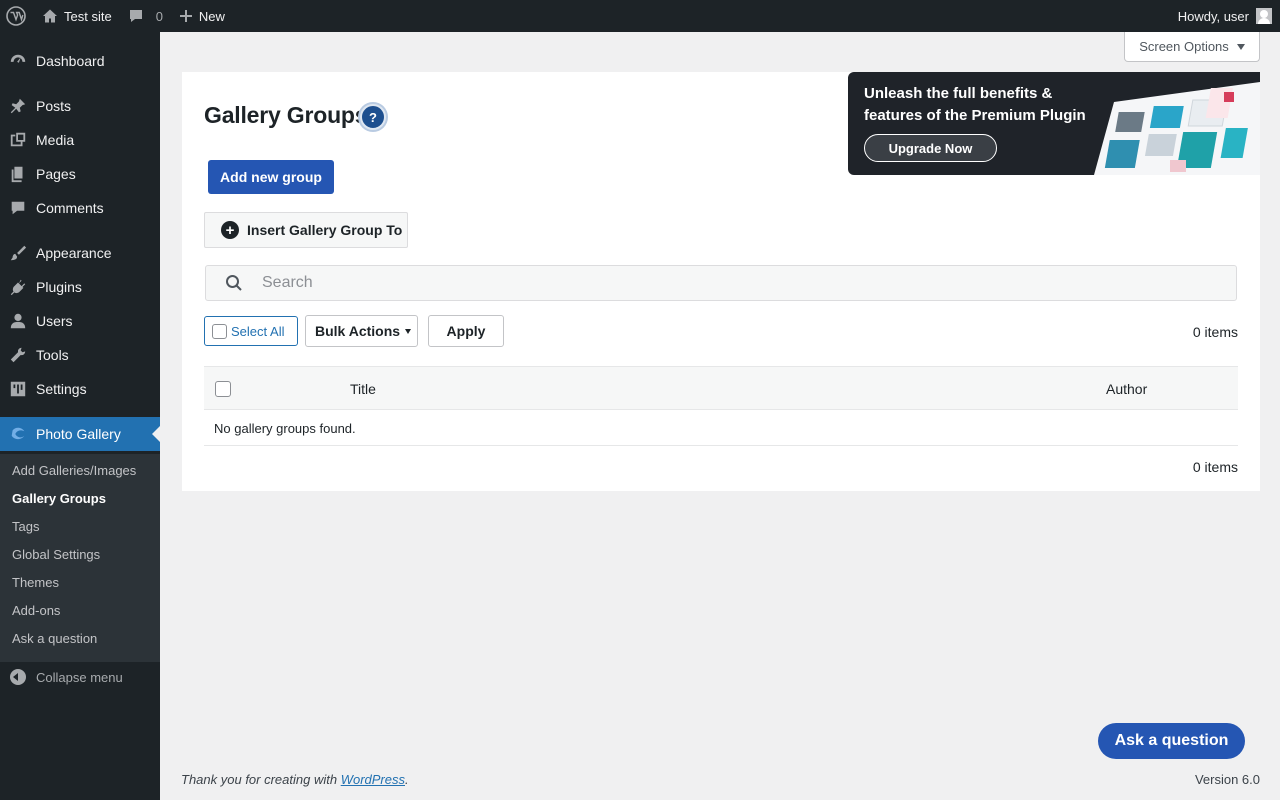  What do you see at coordinates (325, 230) in the screenshot?
I see `insert-gallery-group-label: Insert Gallery Group To` at bounding box center [325, 230].